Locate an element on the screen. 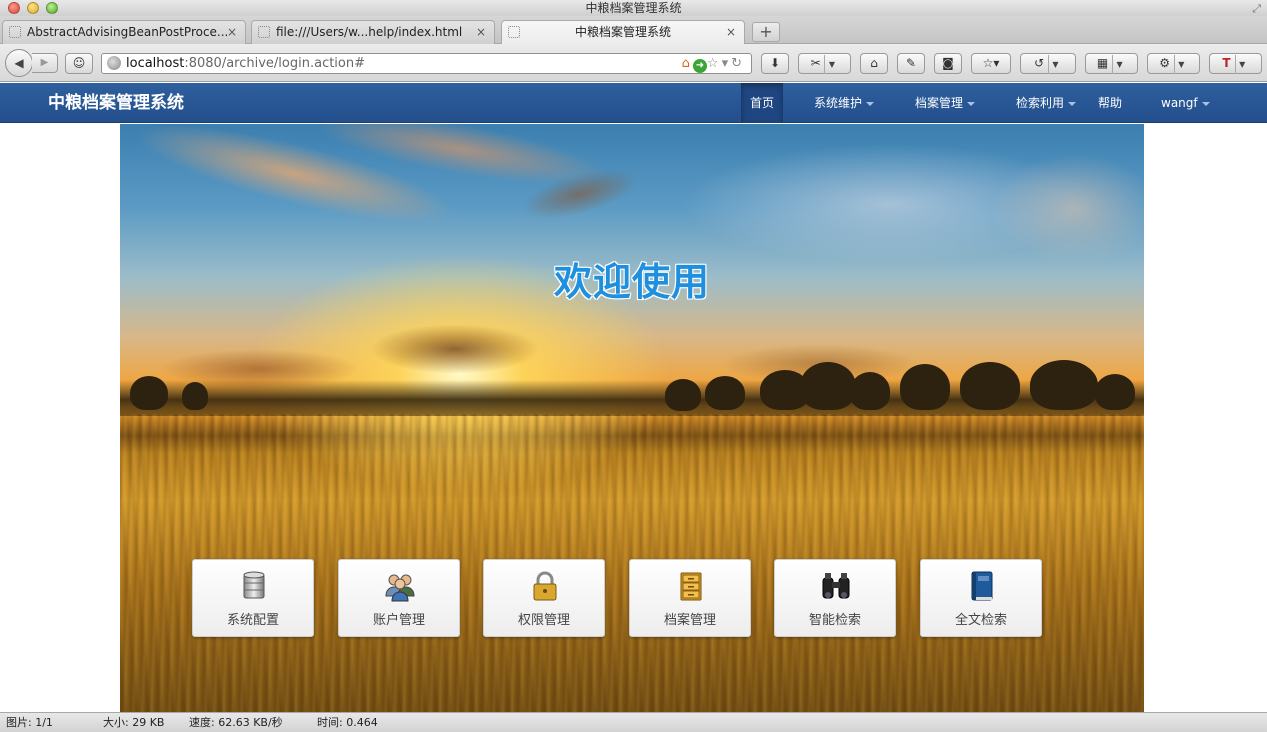 The height and width of the screenshot is (732, 1267). tile-permission-management: 权限管理 is located at coordinates (544, 598).